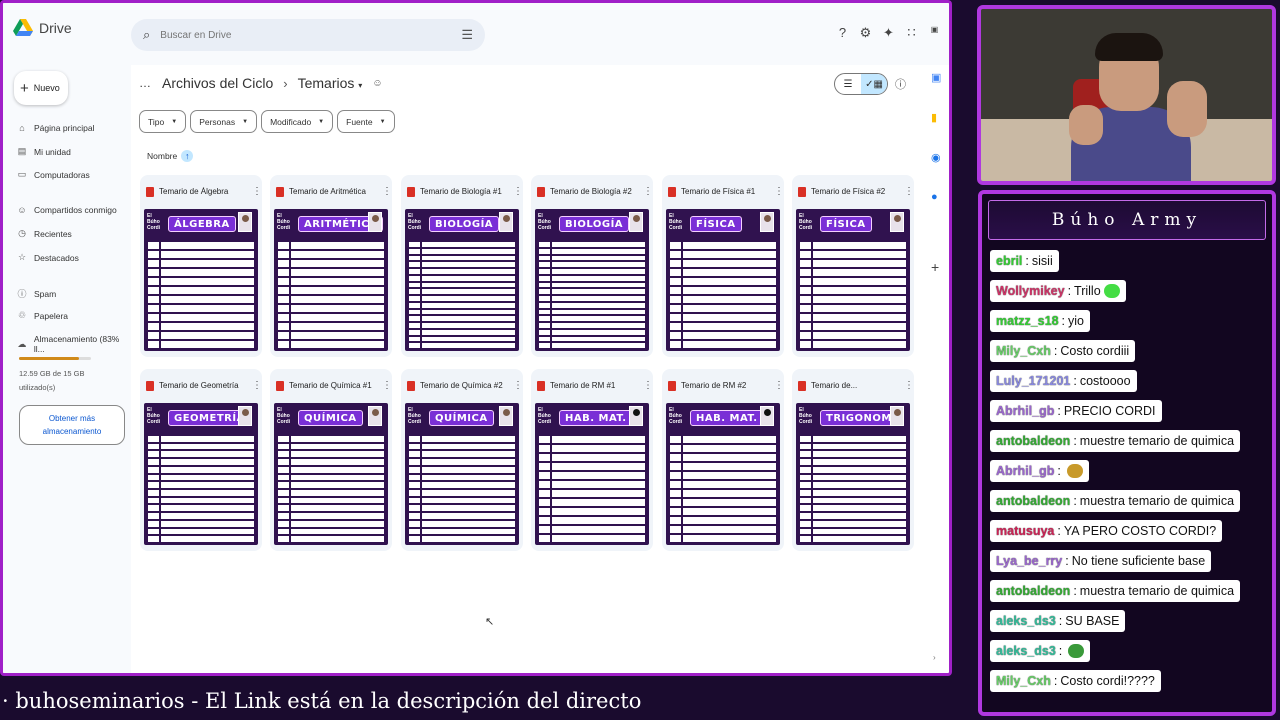  I want to click on gemini-icon: ✦, so click(888, 33).